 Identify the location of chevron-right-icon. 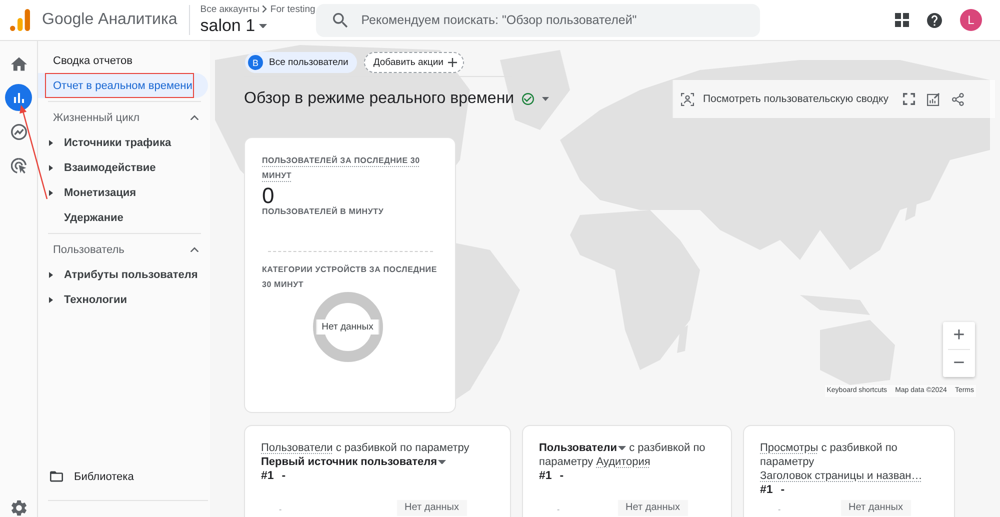
(265, 9).